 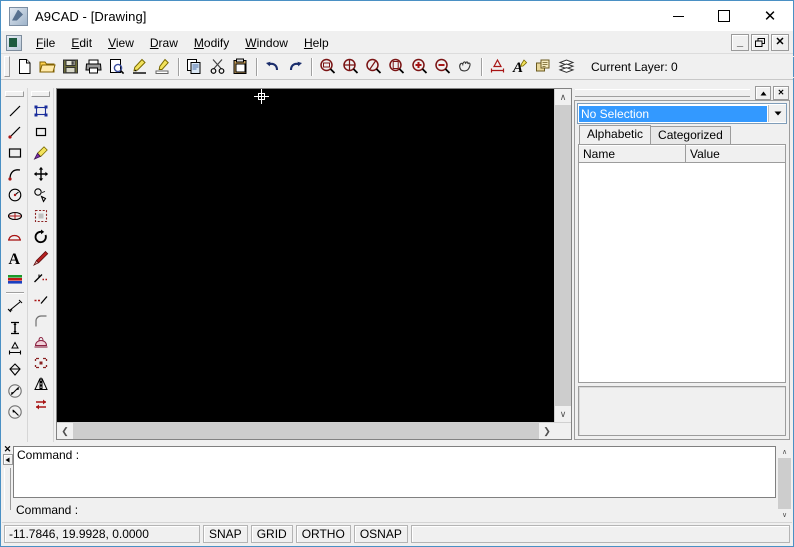 I want to click on zoom-scale-icon, so click(x=396, y=67).